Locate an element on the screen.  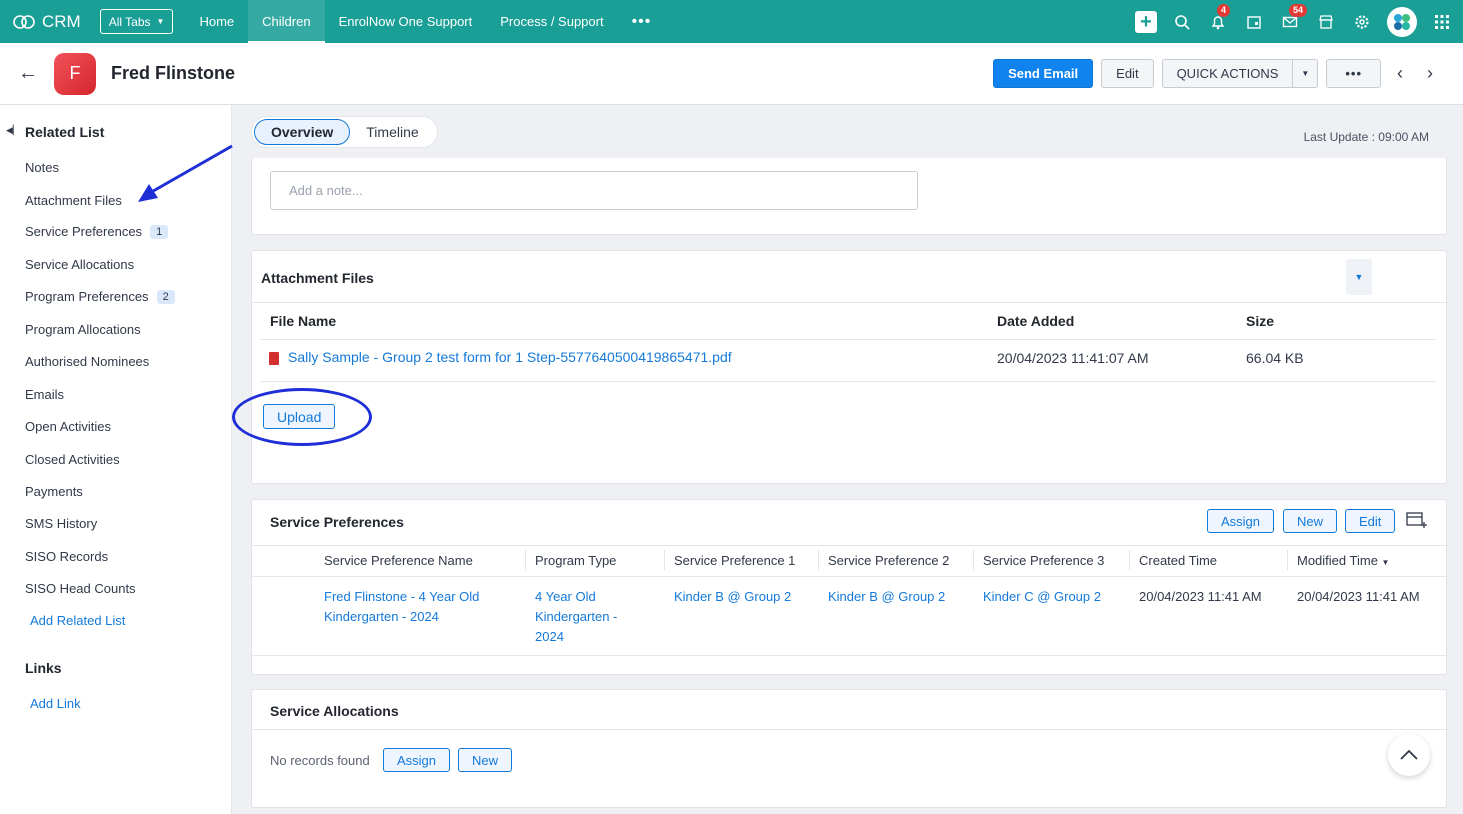
record-view-tabs: Overview Timeline is located at coordinates (344, 132).